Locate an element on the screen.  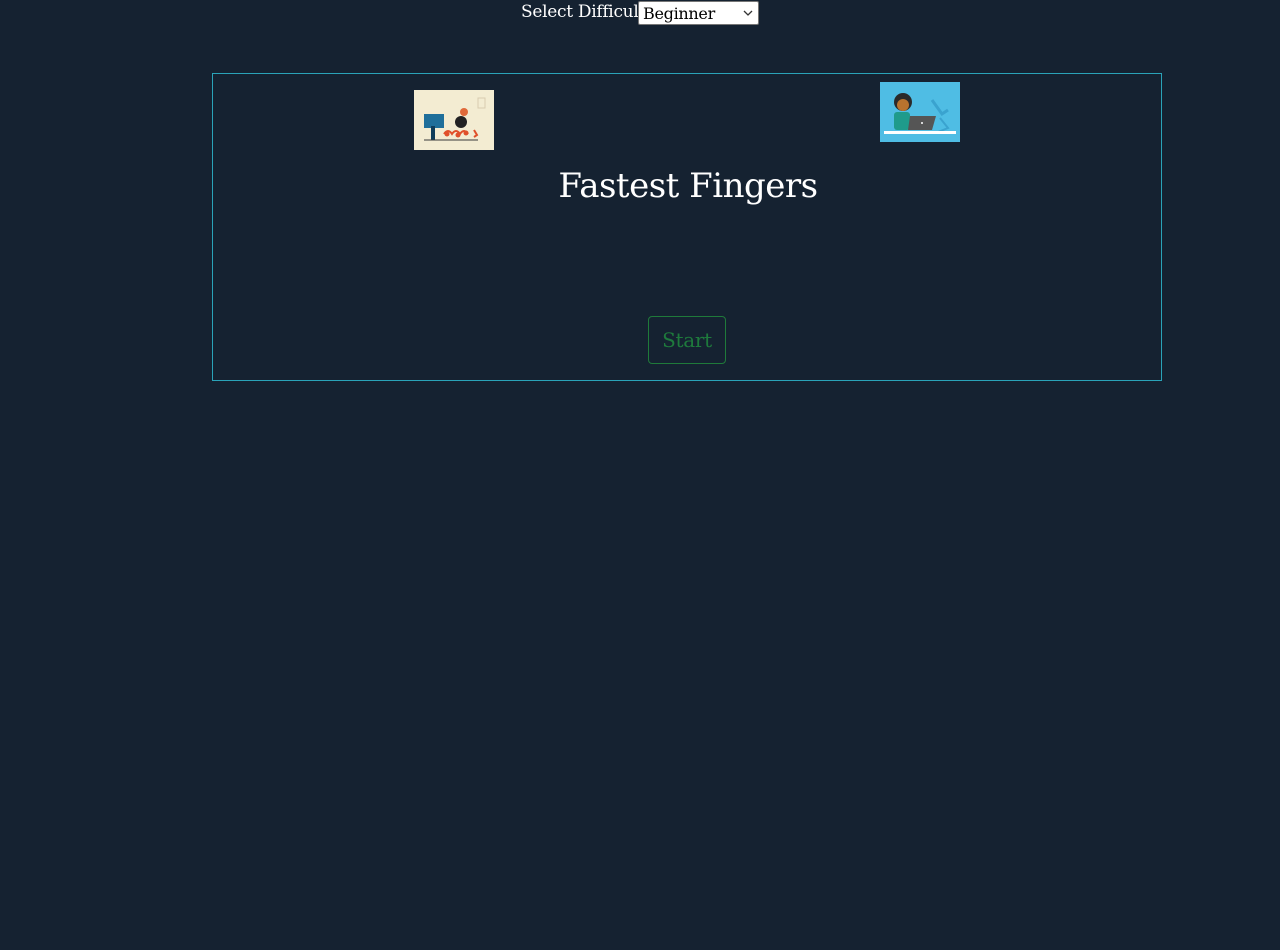
top-bar: Select Difficulty Beginner is located at coordinates (640, 13).